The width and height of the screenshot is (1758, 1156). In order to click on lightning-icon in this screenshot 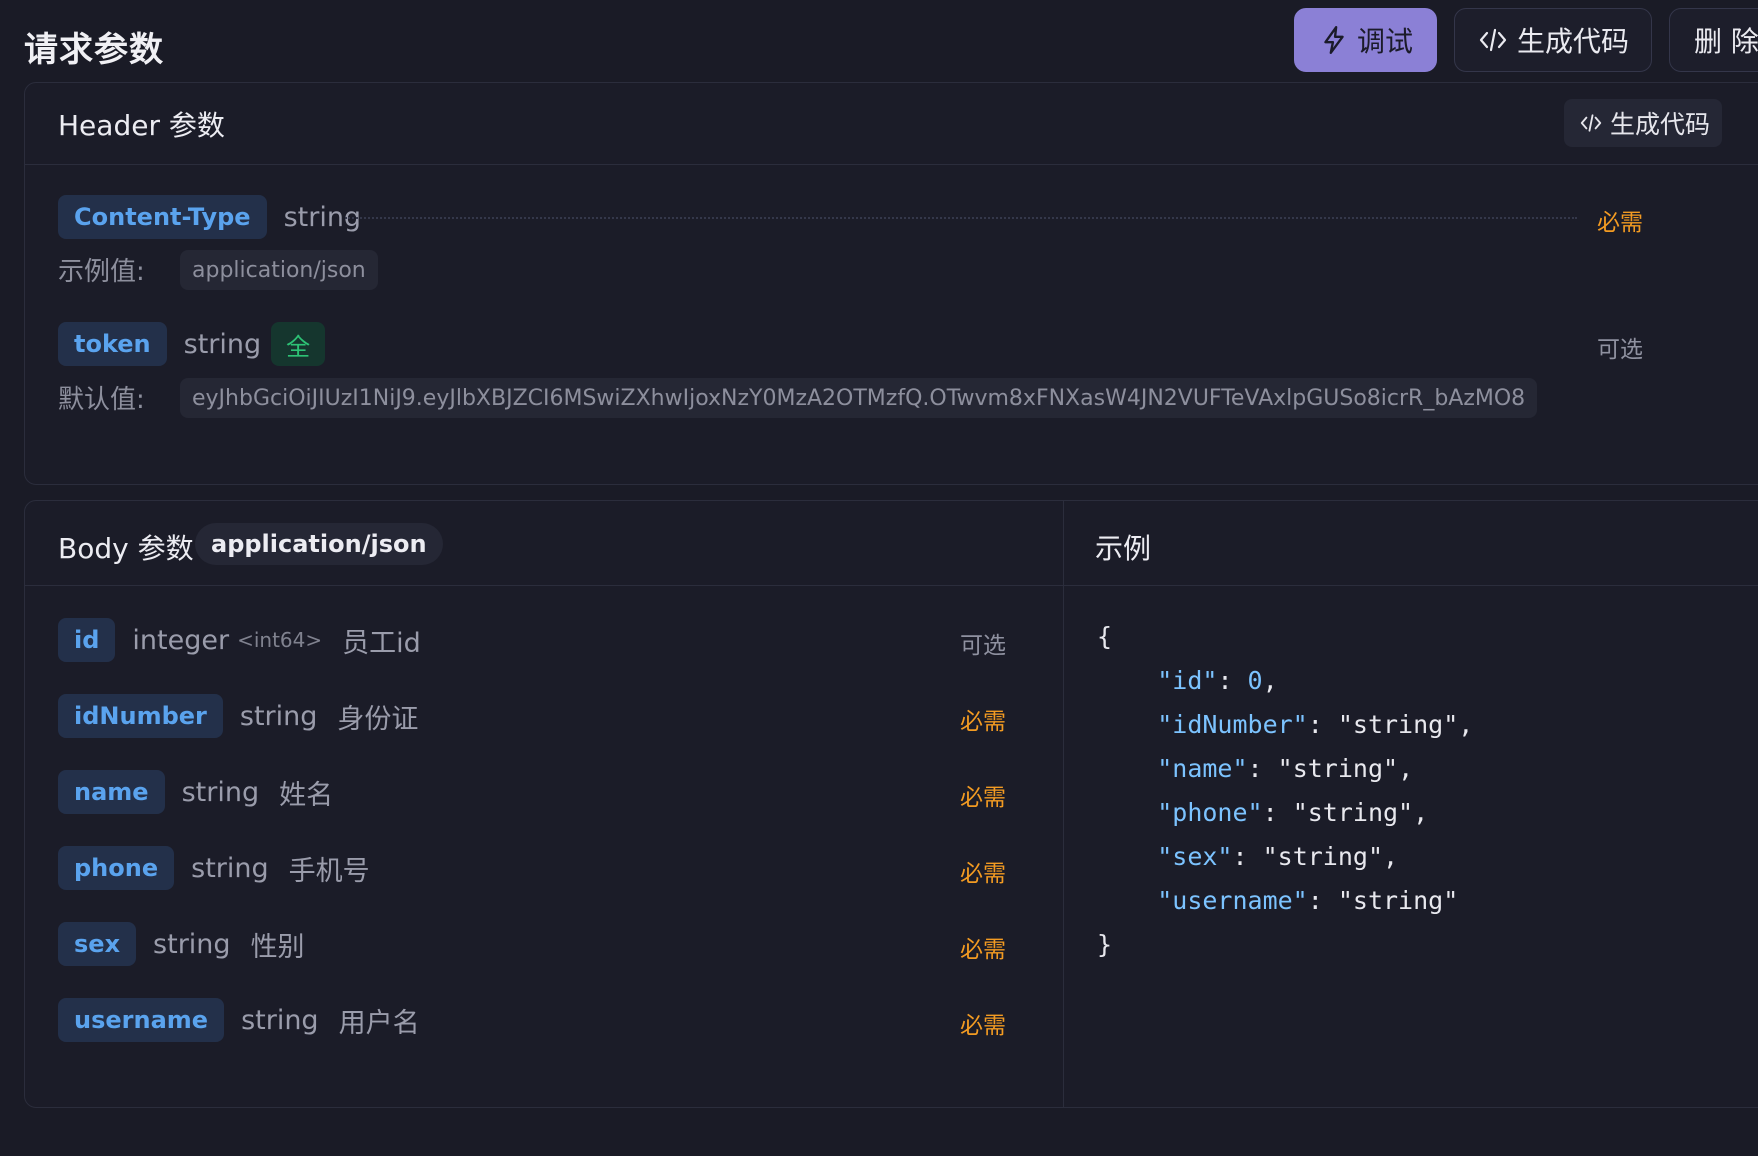, I will do `click(1334, 40)`.